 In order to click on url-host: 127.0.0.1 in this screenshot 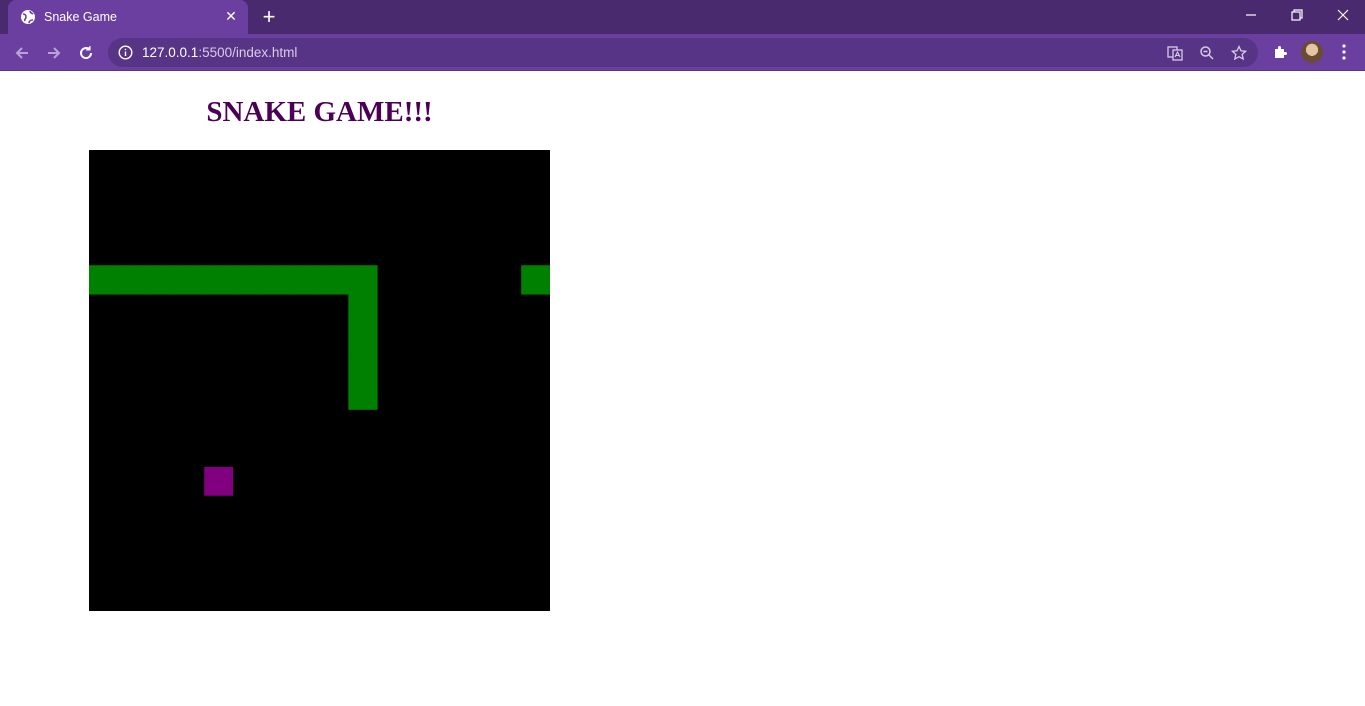, I will do `click(170, 52)`.